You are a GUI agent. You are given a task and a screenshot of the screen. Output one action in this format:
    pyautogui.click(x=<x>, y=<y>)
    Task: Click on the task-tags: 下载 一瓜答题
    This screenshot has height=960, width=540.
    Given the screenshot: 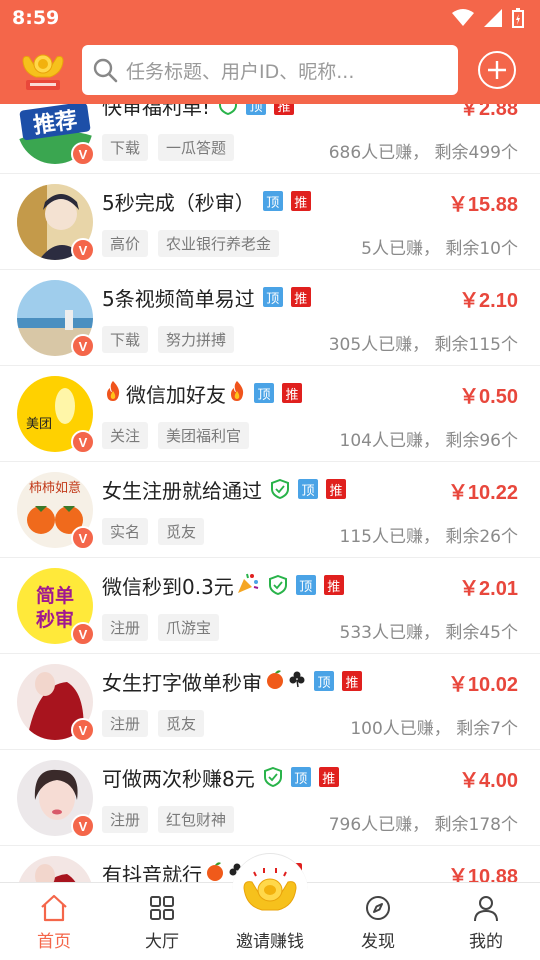 What is the action you would take?
    pyautogui.click(x=168, y=147)
    